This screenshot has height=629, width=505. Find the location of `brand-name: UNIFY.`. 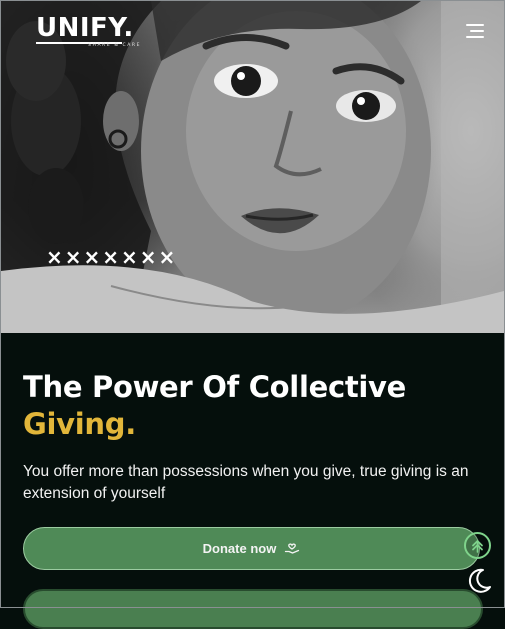

brand-name: UNIFY. is located at coordinates (85, 28).